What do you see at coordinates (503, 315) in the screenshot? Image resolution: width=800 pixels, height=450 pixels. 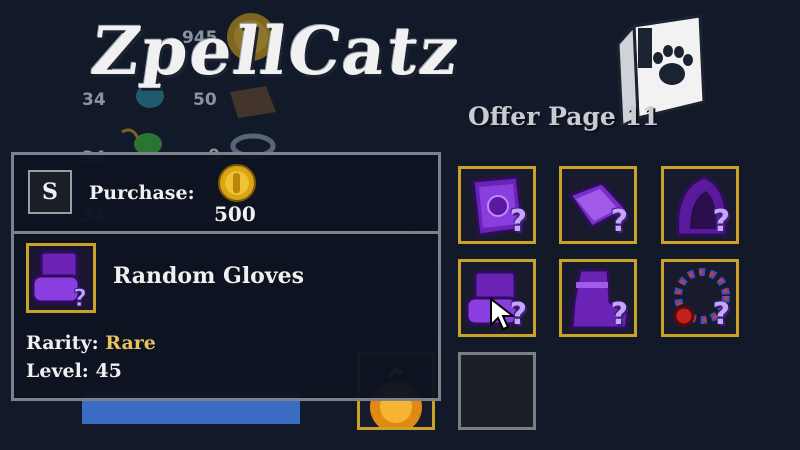 I see `mouse-cursor-icon` at bounding box center [503, 315].